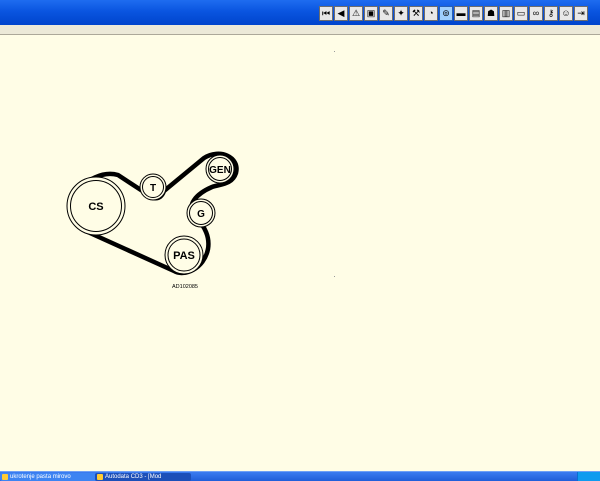 This screenshot has height=481, width=600. I want to click on pulley-label-pas: PAS, so click(184, 256).